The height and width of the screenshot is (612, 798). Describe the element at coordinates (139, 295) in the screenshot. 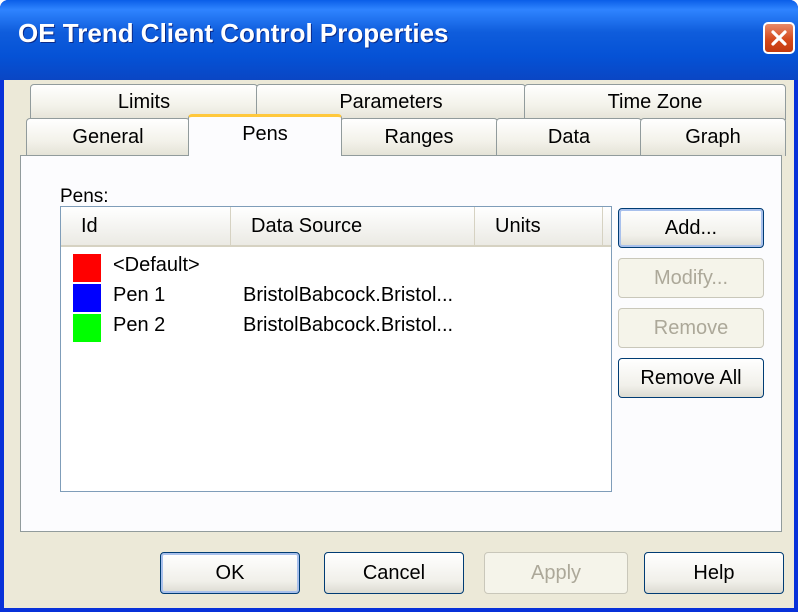

I see `pen-id: Pen 1` at that location.